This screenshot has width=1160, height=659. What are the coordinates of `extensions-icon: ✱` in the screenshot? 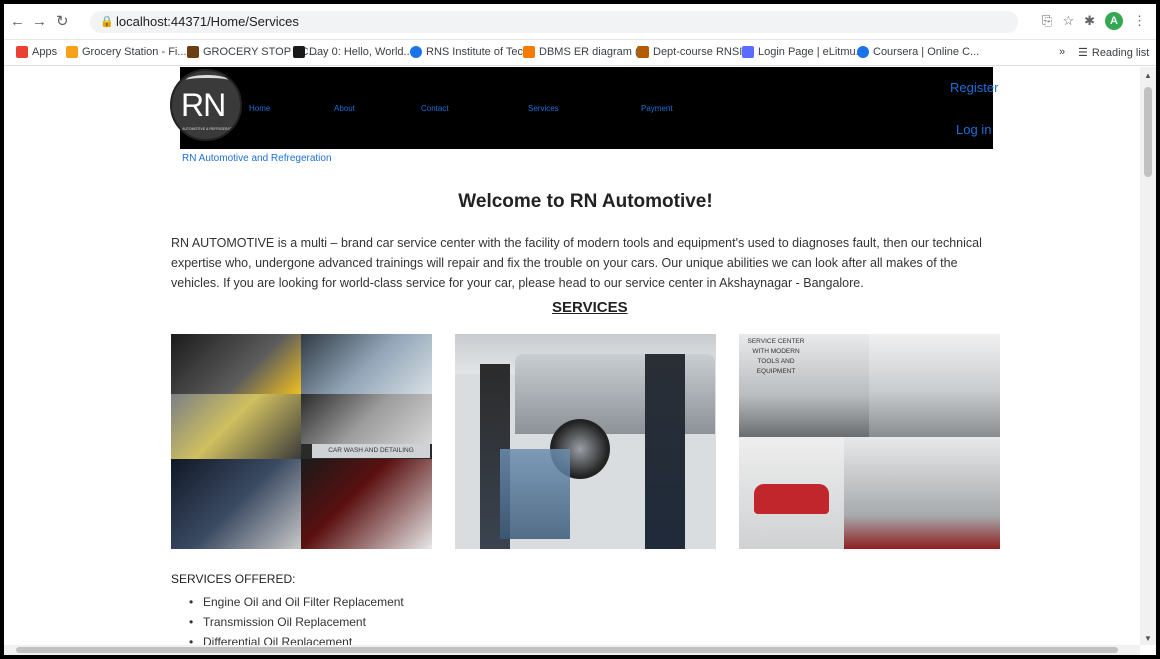 It's located at (1089, 21).